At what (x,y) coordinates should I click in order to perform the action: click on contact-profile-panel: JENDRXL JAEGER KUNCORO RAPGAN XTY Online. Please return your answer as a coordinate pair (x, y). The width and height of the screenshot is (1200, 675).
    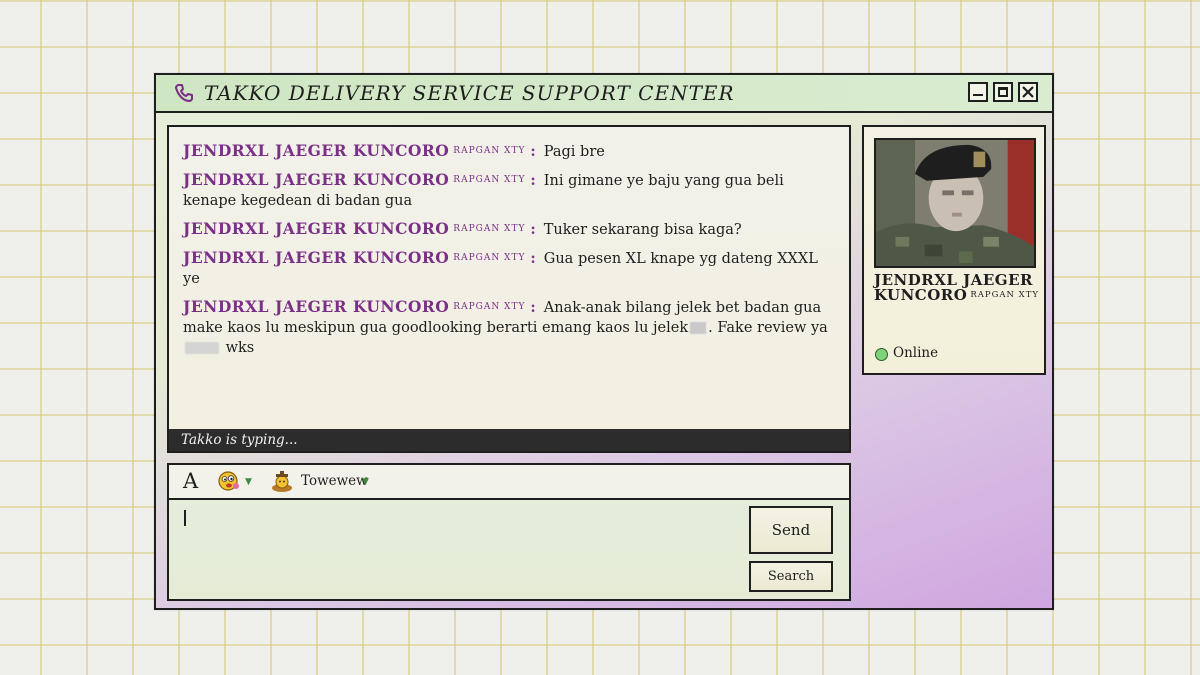
    Looking at the image, I should click on (954, 250).